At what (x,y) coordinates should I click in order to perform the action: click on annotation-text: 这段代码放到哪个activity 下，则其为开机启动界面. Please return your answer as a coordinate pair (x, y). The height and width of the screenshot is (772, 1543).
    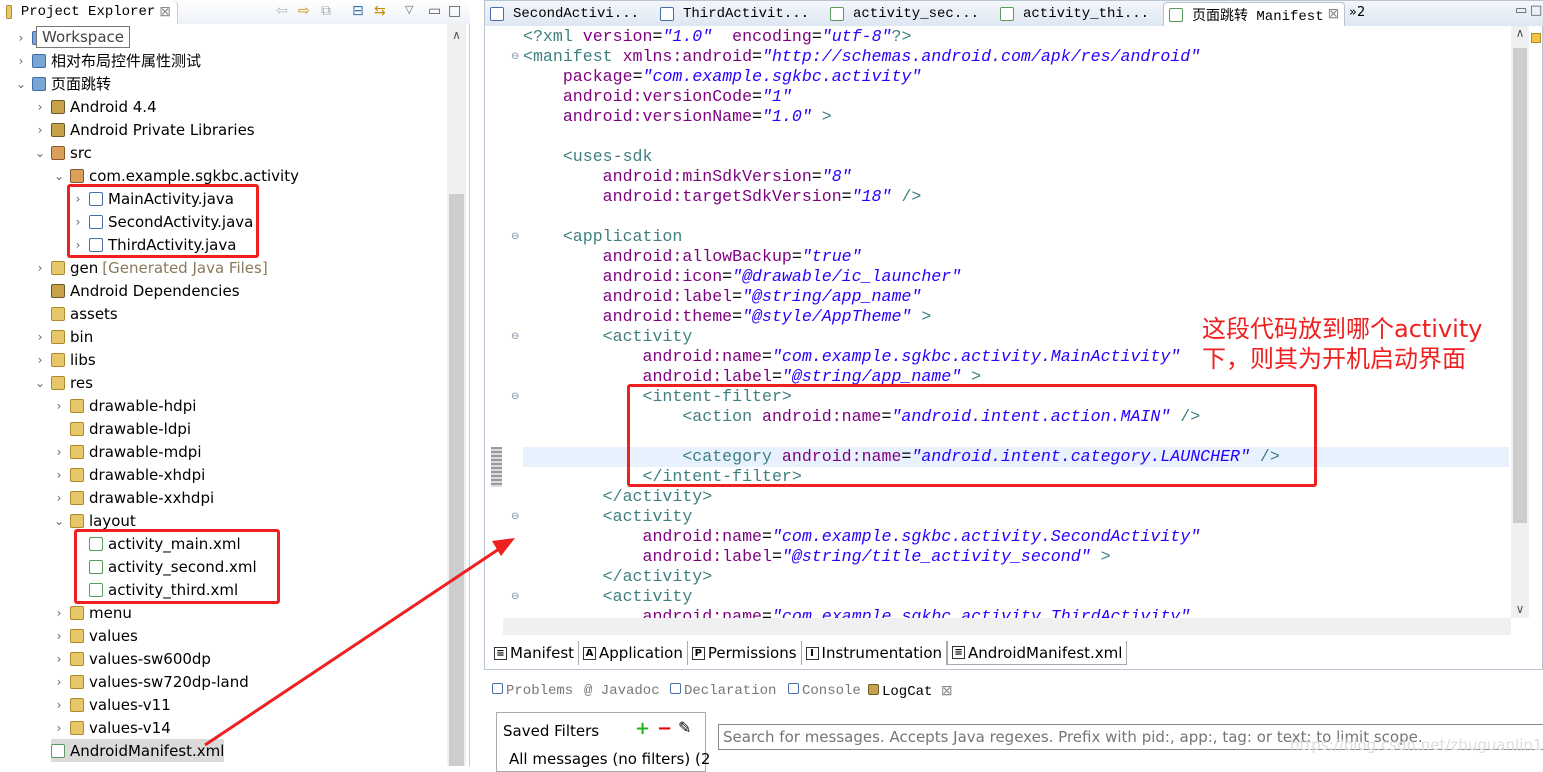
    Looking at the image, I should click on (1342, 344).